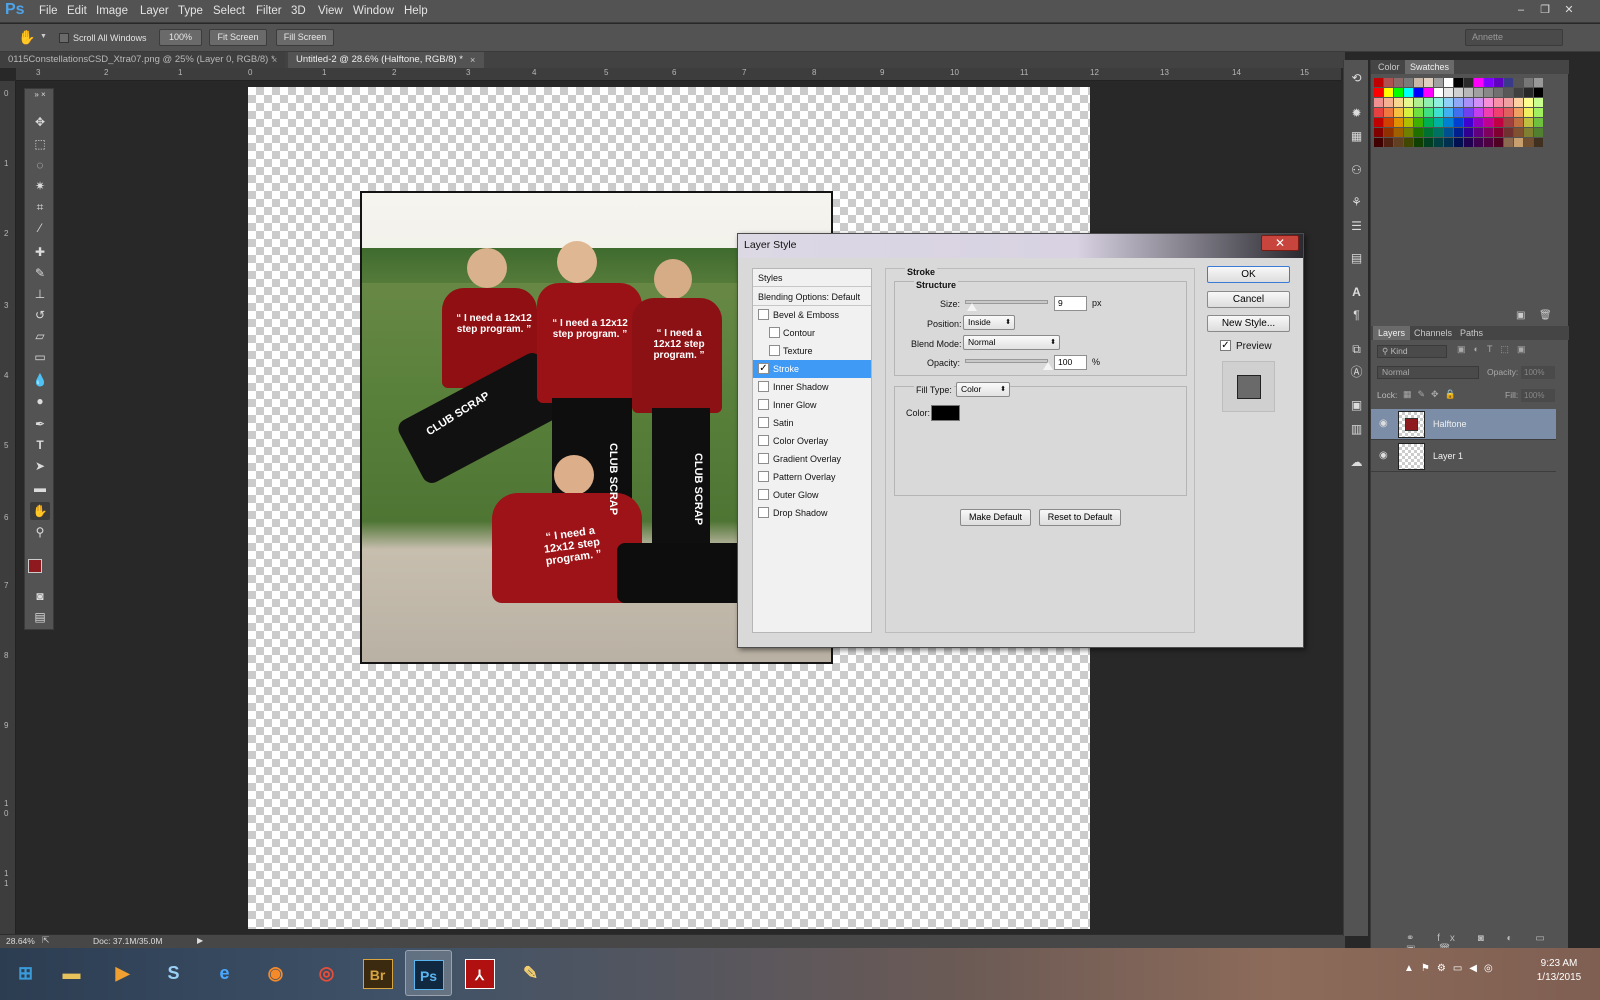 Image resolution: width=1600 pixels, height=1000 pixels. I want to click on reset-to-default-button: Reset to Default, so click(1080, 517).